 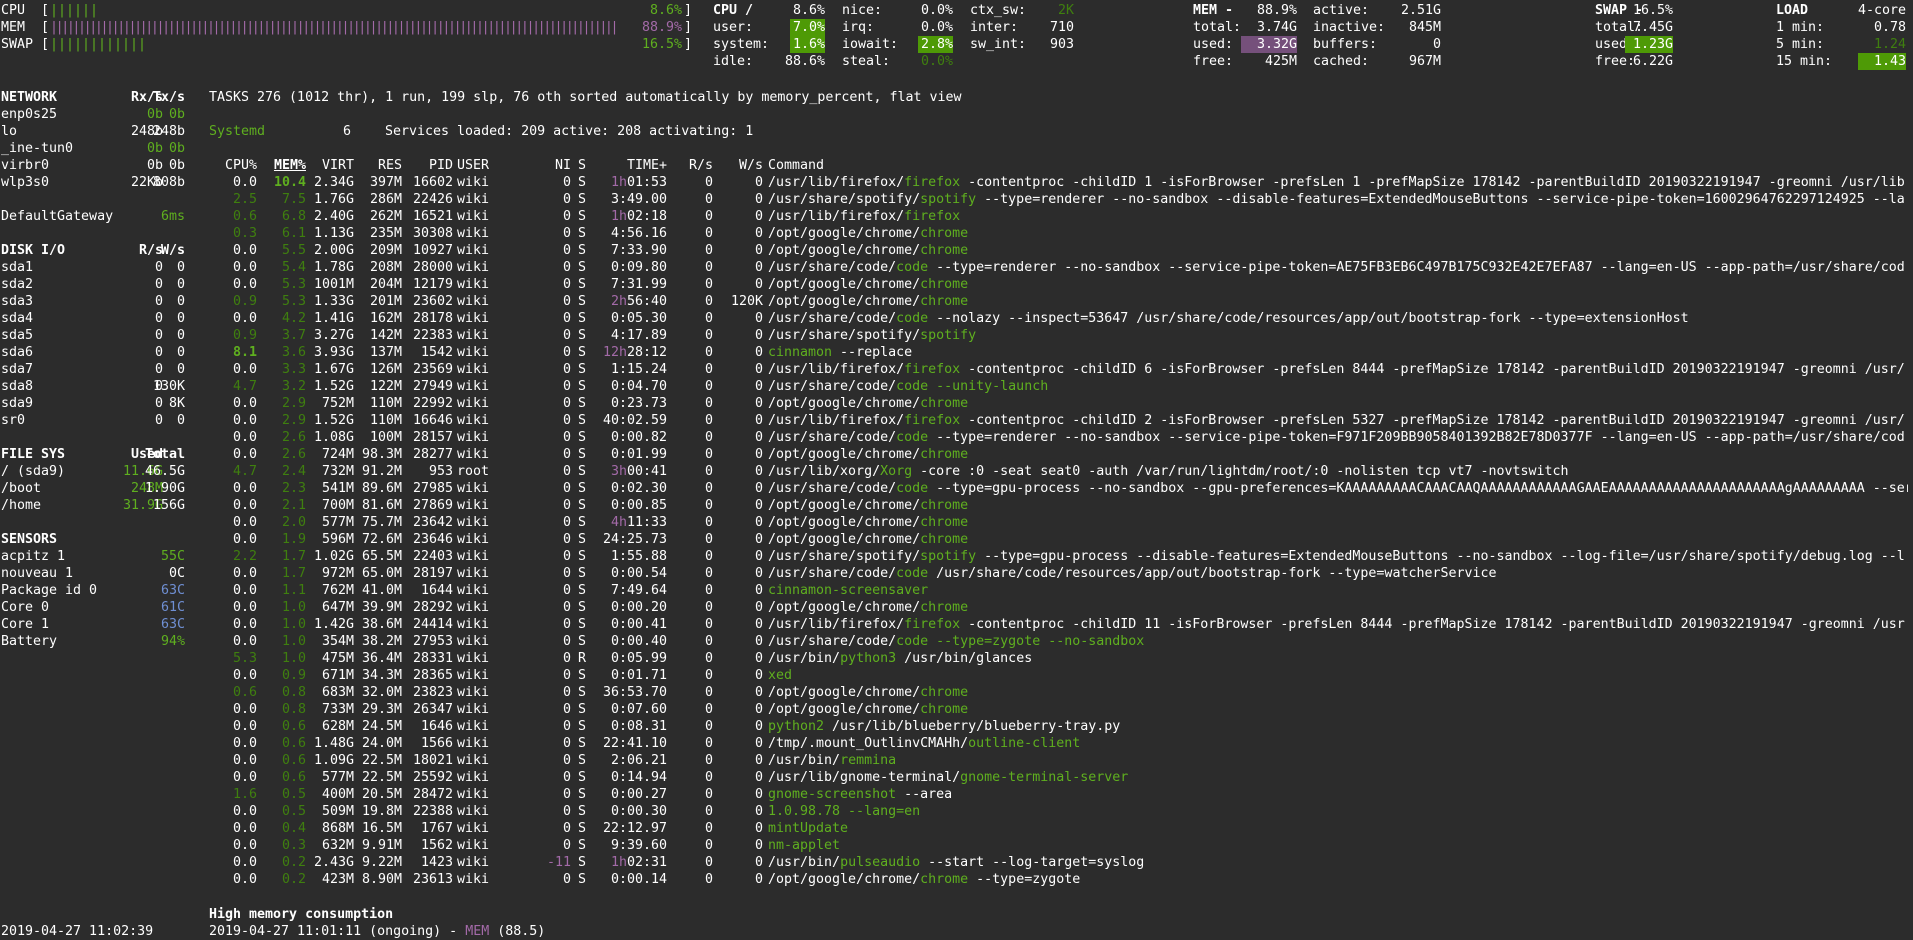 I want to click on proc-res: 16.5M, so click(x=381, y=828).